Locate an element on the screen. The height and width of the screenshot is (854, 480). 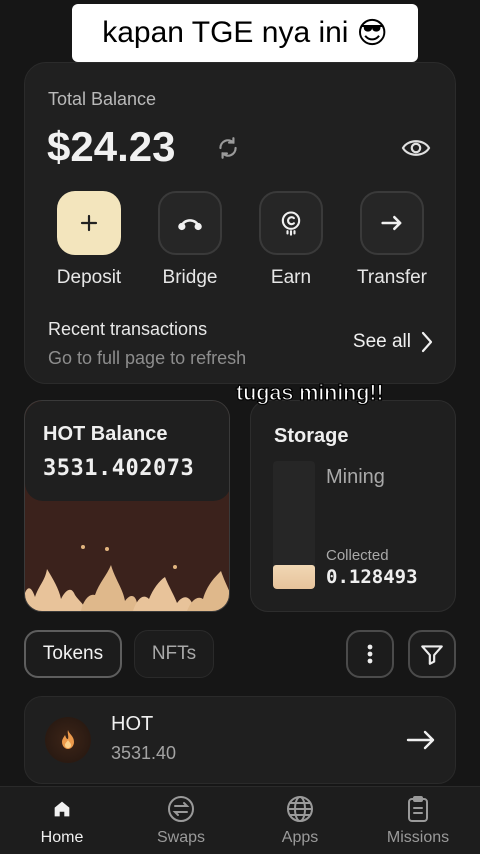
nav-missions-label: Missions is located at coordinates (418, 837).